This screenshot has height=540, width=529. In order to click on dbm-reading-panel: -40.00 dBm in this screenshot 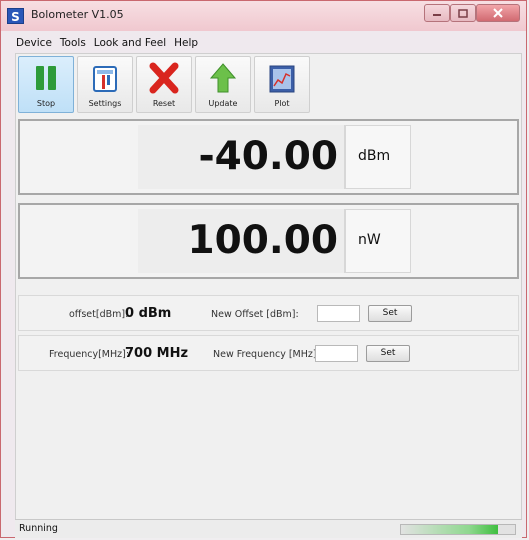, I will do `click(268, 157)`.